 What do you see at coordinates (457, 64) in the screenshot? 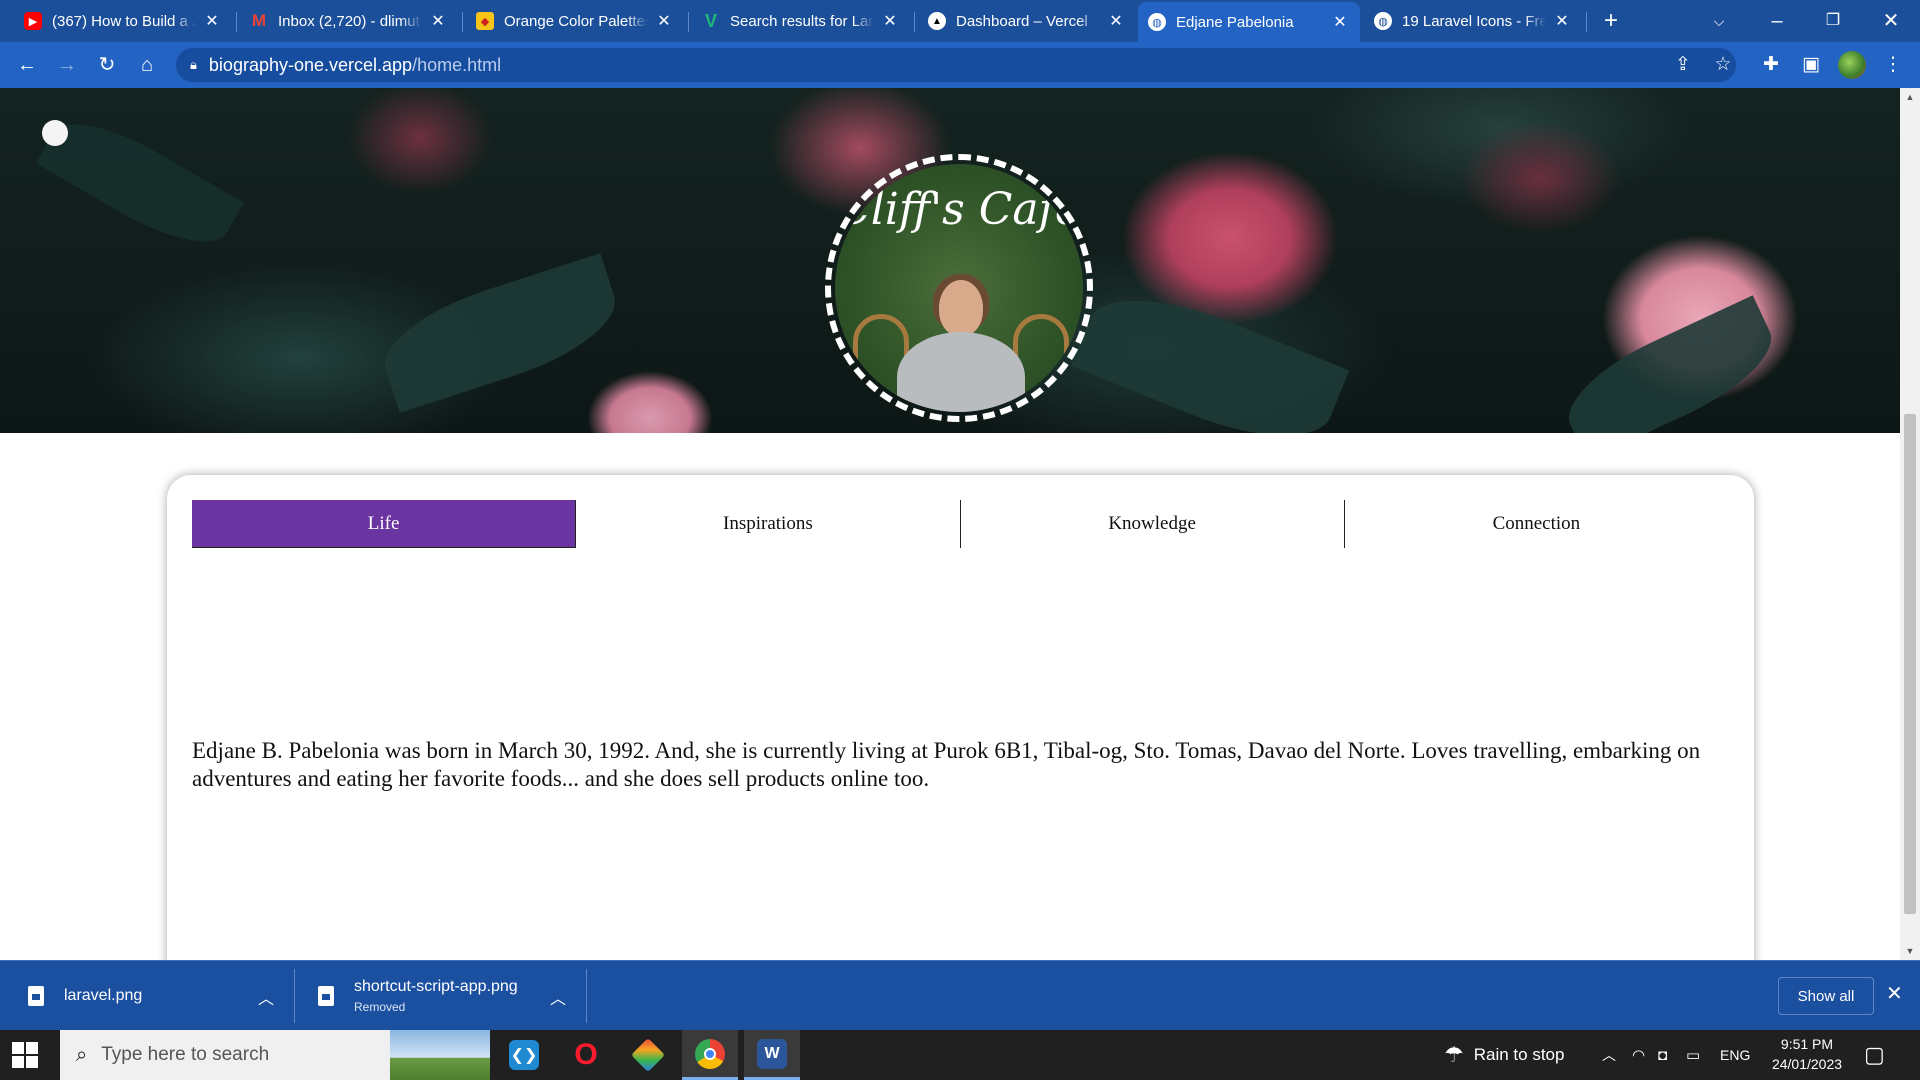
I see `url-path: /home.html` at bounding box center [457, 64].